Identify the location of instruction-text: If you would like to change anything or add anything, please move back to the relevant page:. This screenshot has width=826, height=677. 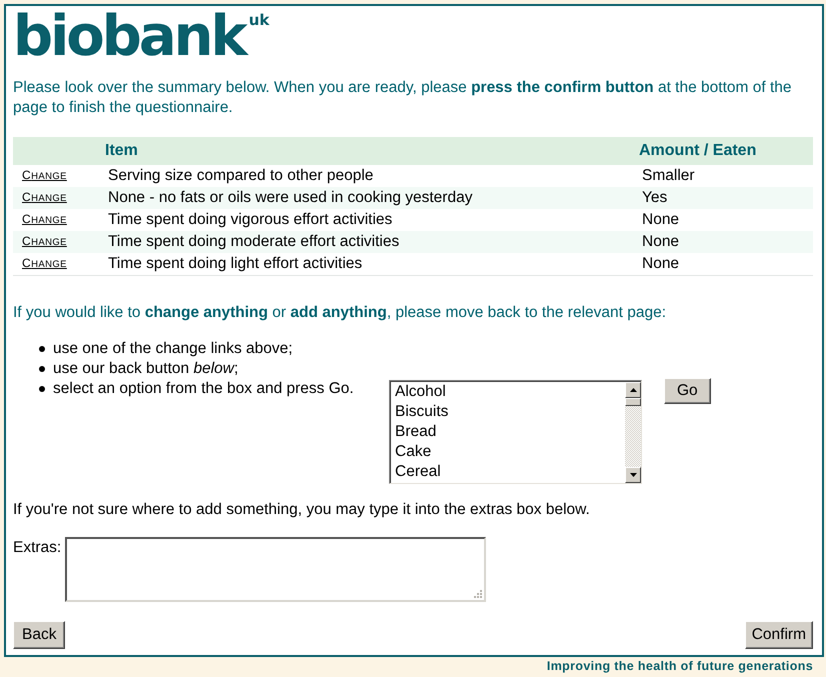
(340, 313).